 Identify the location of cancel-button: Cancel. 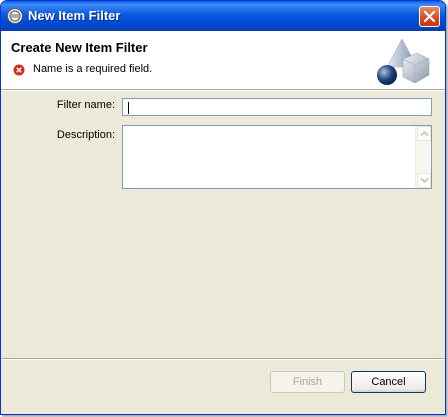
(388, 382).